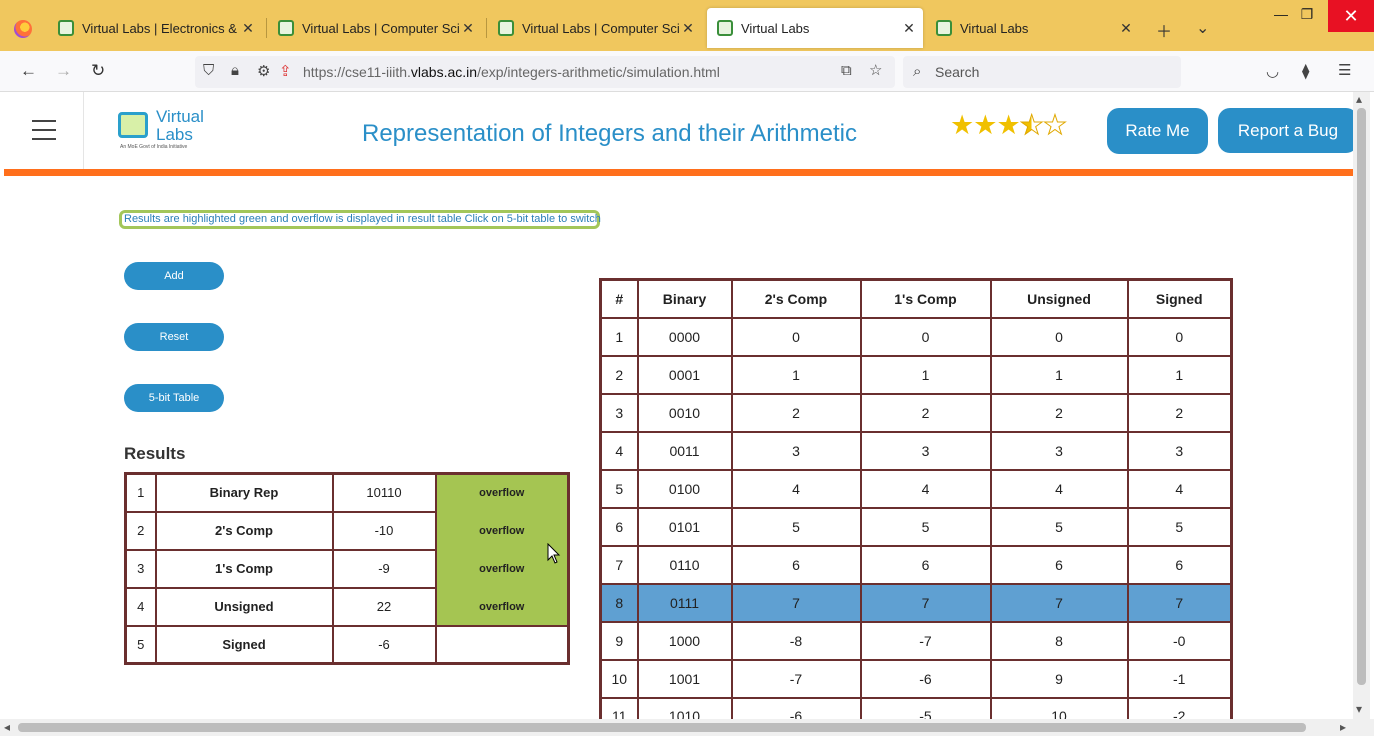 The height and width of the screenshot is (739, 1374). What do you see at coordinates (684, 602) in the screenshot?
I see `table-cell: 0111` at bounding box center [684, 602].